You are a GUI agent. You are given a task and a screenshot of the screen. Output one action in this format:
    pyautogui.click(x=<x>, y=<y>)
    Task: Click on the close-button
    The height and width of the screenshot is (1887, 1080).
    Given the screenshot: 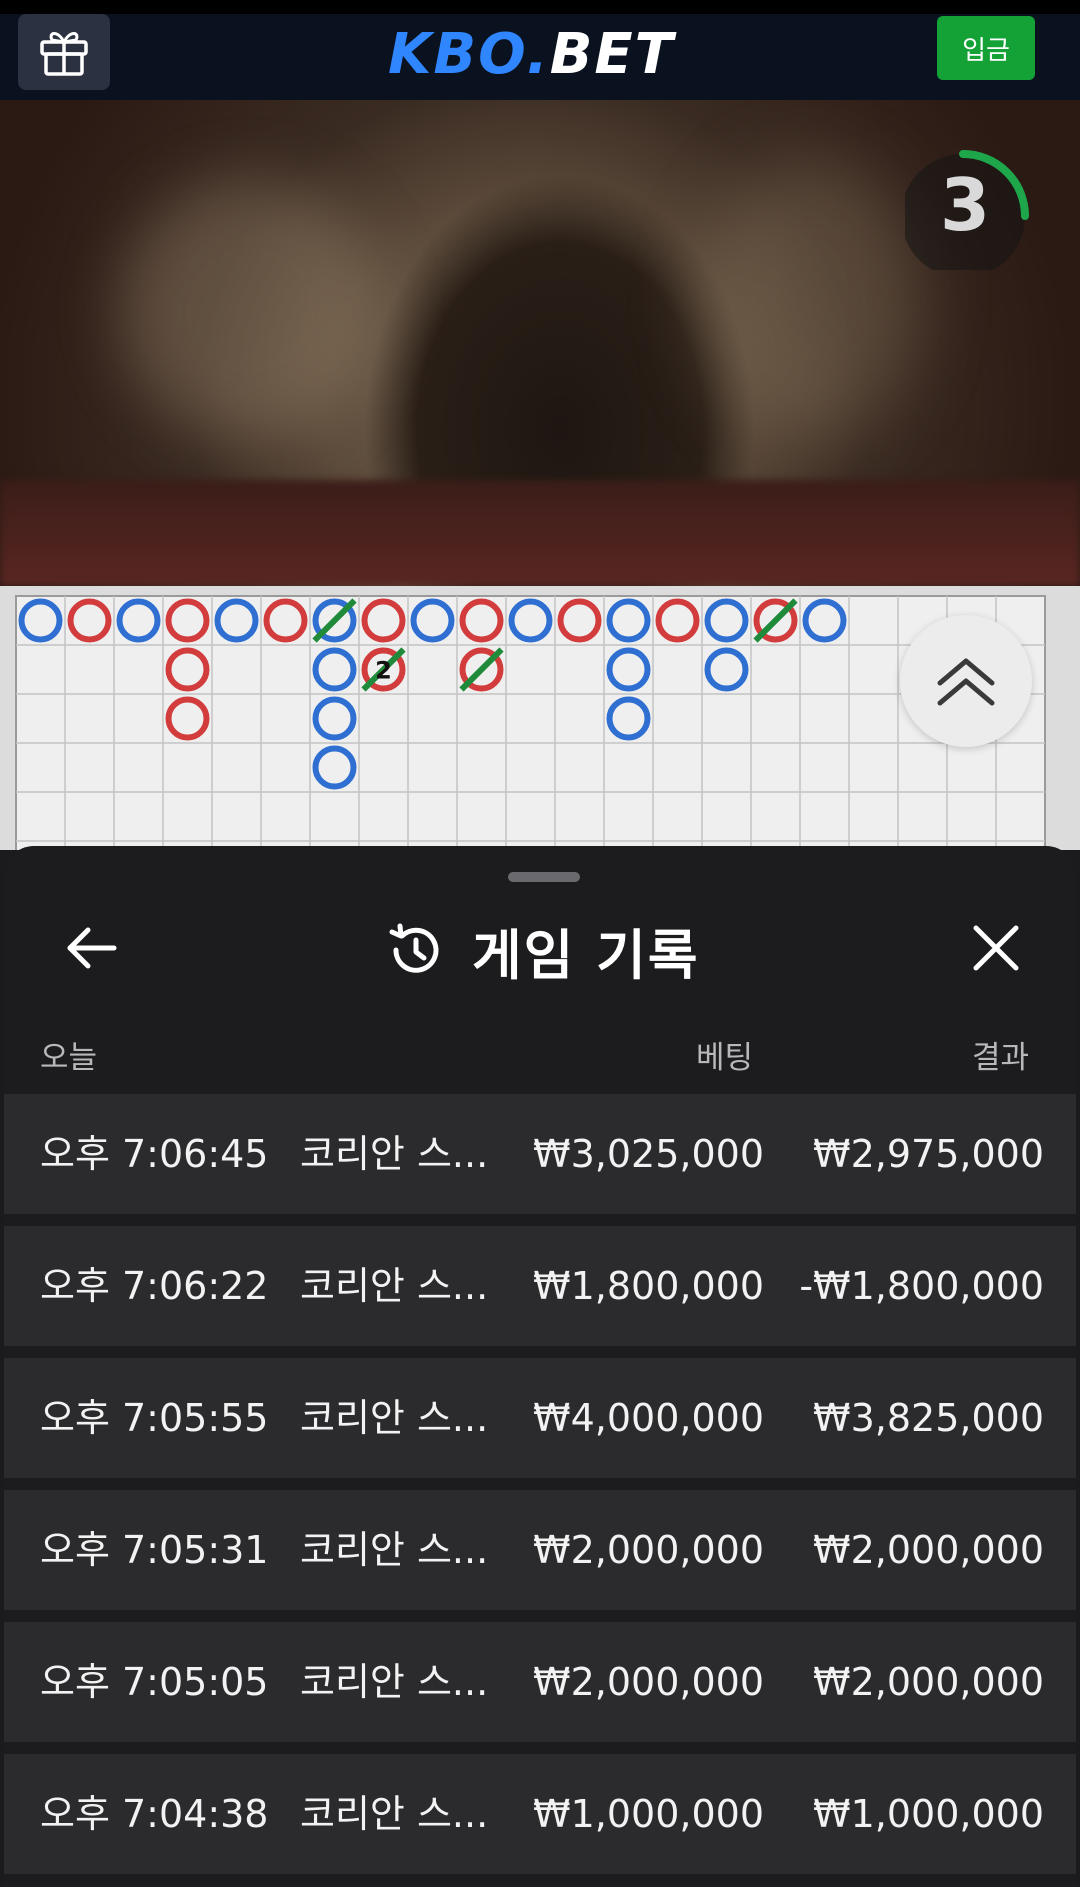 What is the action you would take?
    pyautogui.click(x=996, y=948)
    